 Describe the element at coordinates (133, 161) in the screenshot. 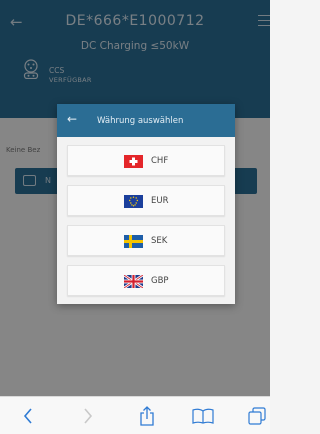

I see `switzerland-flag-icon` at that location.